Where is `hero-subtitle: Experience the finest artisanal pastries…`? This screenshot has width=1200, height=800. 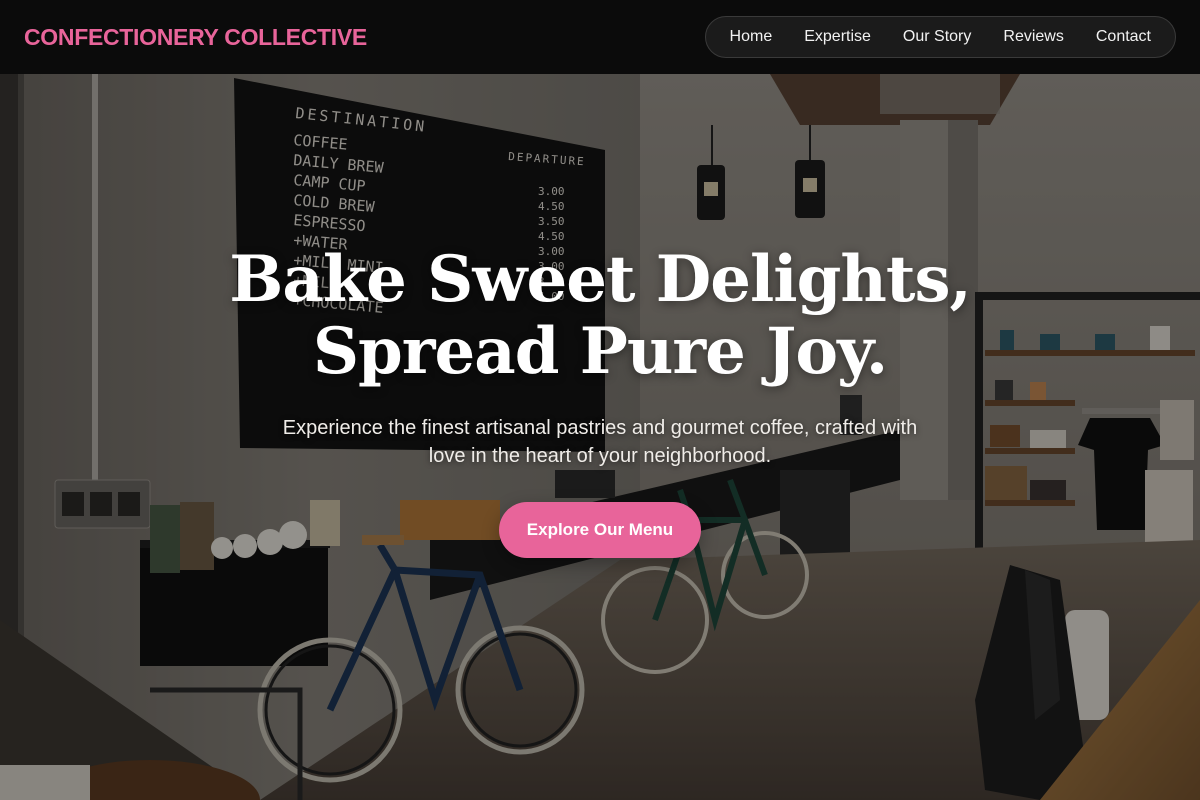 hero-subtitle: Experience the finest artisanal pastries… is located at coordinates (600, 442).